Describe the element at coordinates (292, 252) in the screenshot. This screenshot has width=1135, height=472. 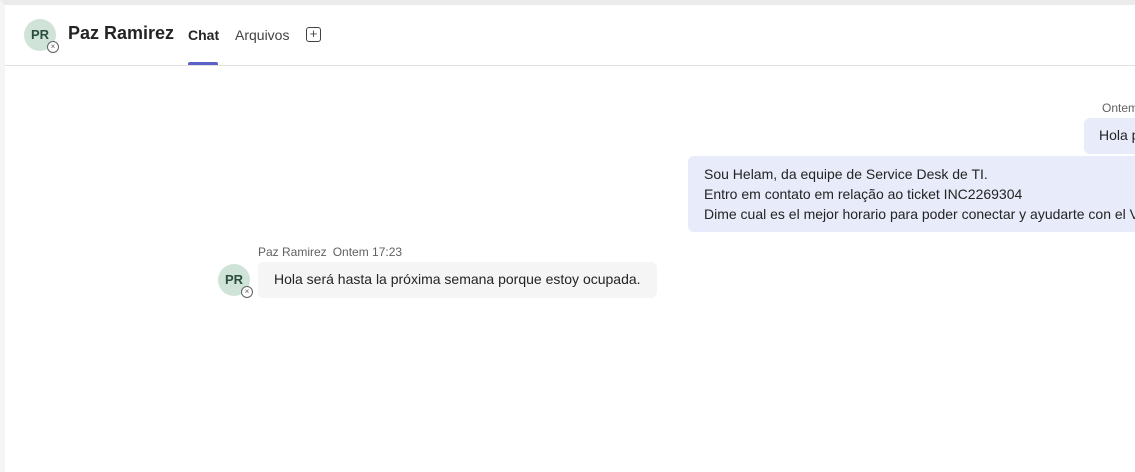
I see `sender-name: Paz Ramirez` at that location.